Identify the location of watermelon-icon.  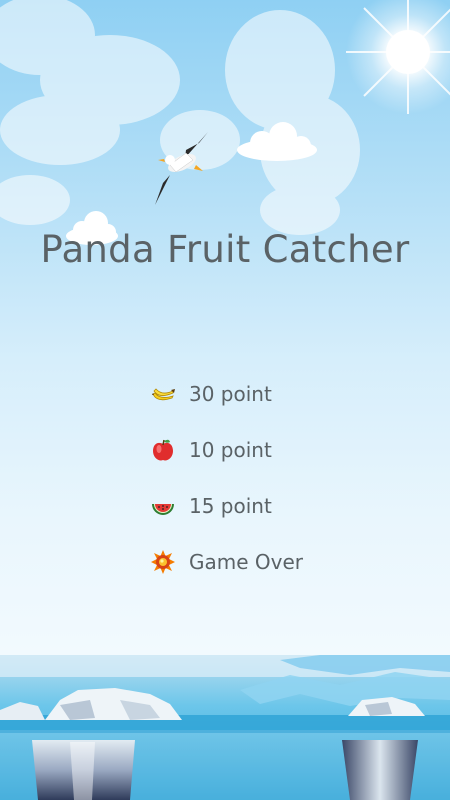
(163, 509).